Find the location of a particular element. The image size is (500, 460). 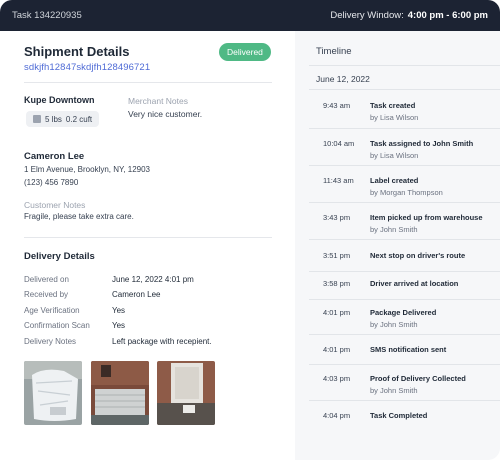

task-id: Task 134220935 is located at coordinates (47, 15).